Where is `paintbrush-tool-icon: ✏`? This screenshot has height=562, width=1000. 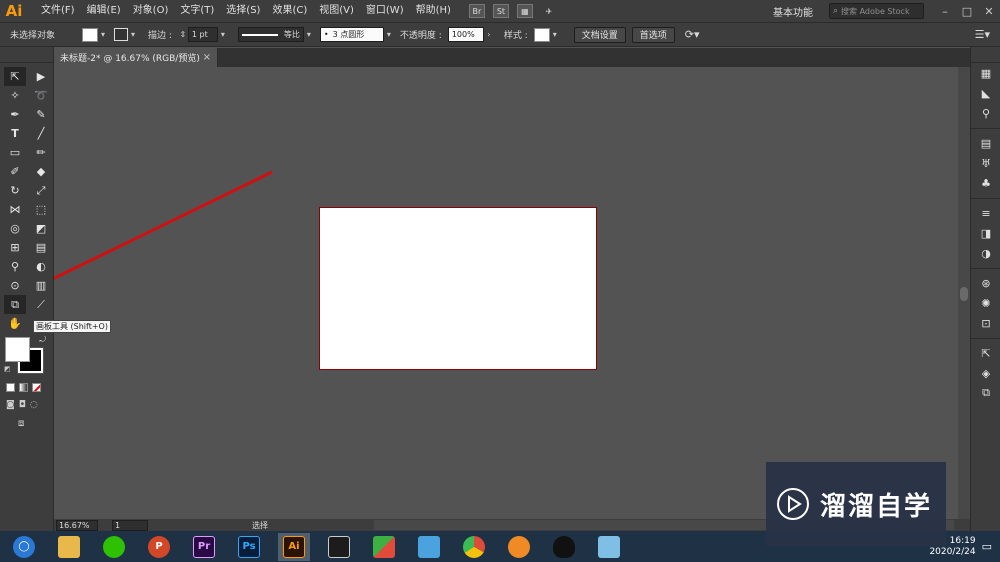 paintbrush-tool-icon: ✏ is located at coordinates (41, 152).